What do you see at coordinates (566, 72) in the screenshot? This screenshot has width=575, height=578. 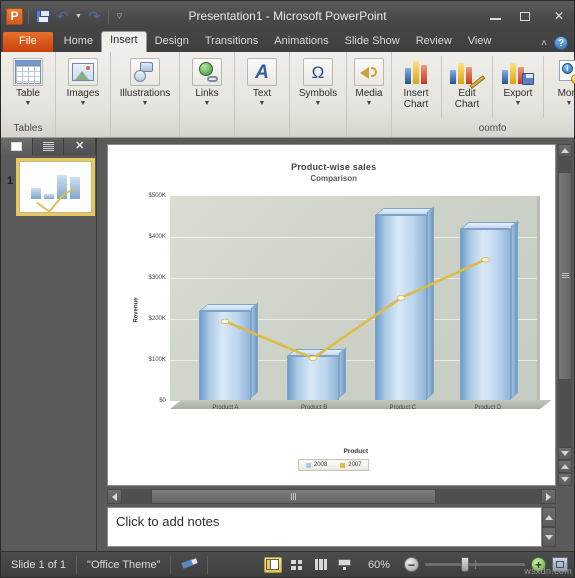 I see `more-icon: i` at bounding box center [566, 72].